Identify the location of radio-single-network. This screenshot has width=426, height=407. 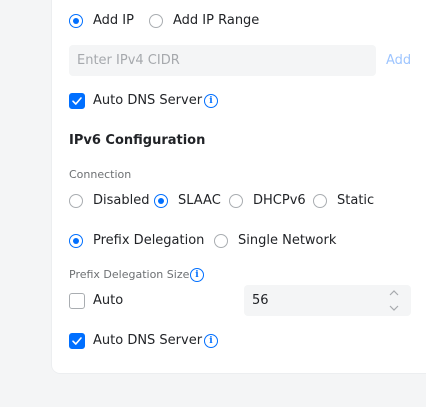
(221, 241).